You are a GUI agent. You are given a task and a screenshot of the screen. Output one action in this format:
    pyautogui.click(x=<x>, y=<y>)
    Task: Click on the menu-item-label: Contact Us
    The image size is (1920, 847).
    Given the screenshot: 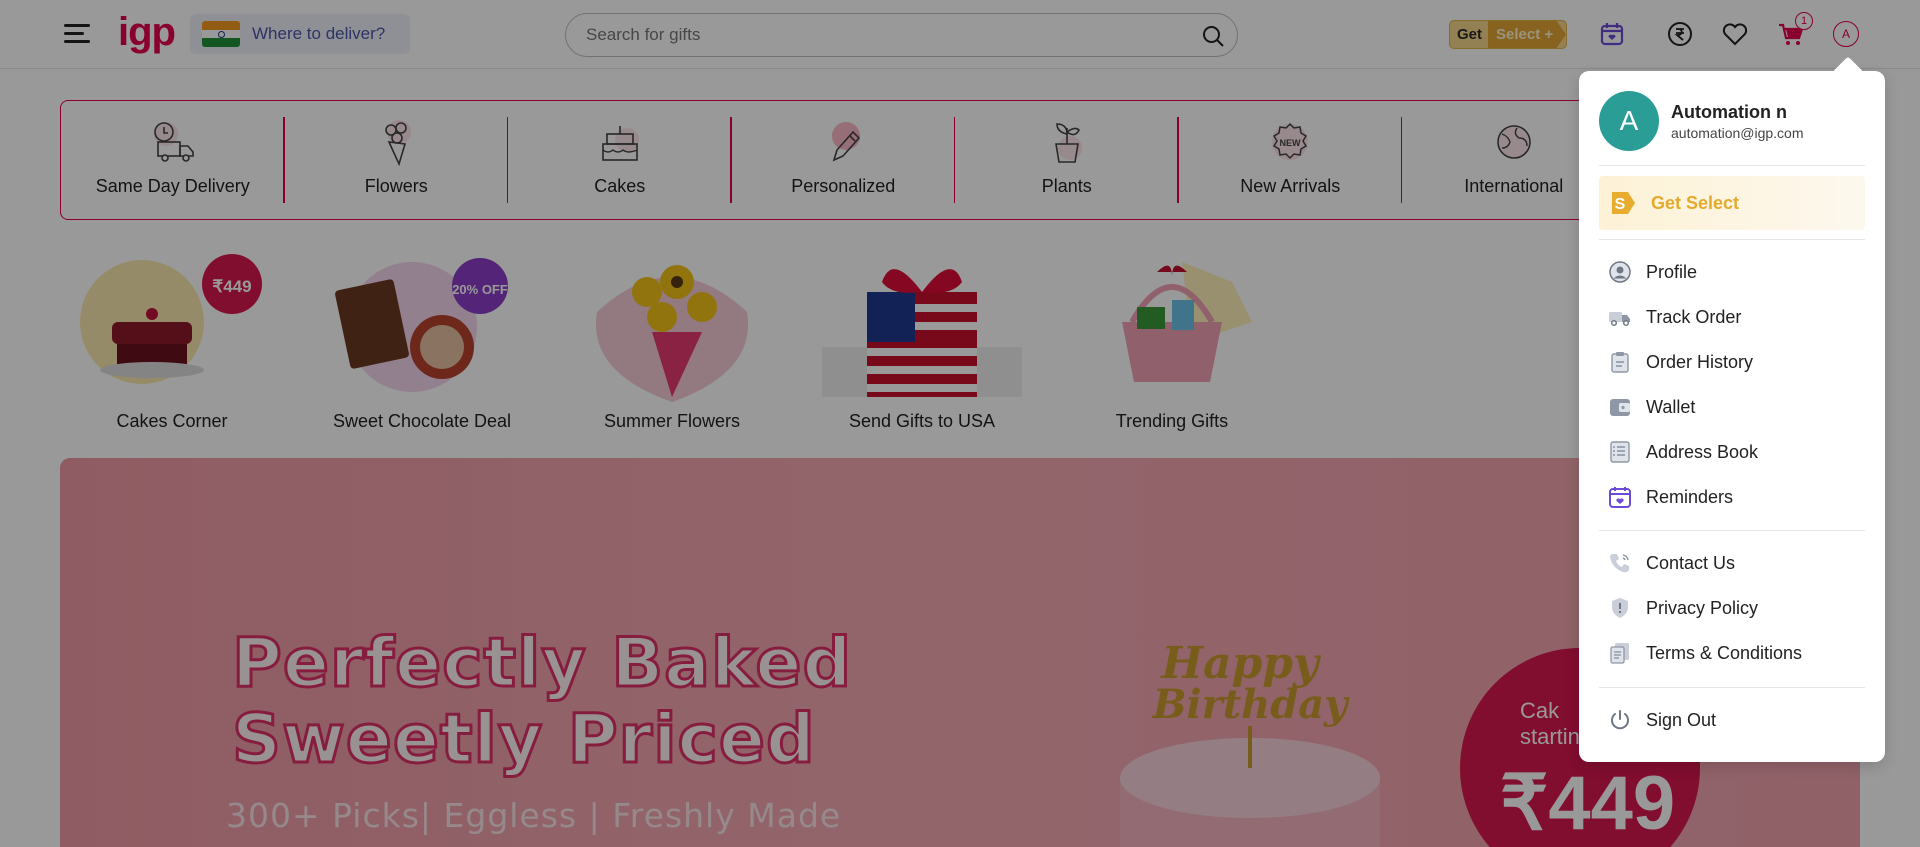 What is the action you would take?
    pyautogui.click(x=1691, y=562)
    